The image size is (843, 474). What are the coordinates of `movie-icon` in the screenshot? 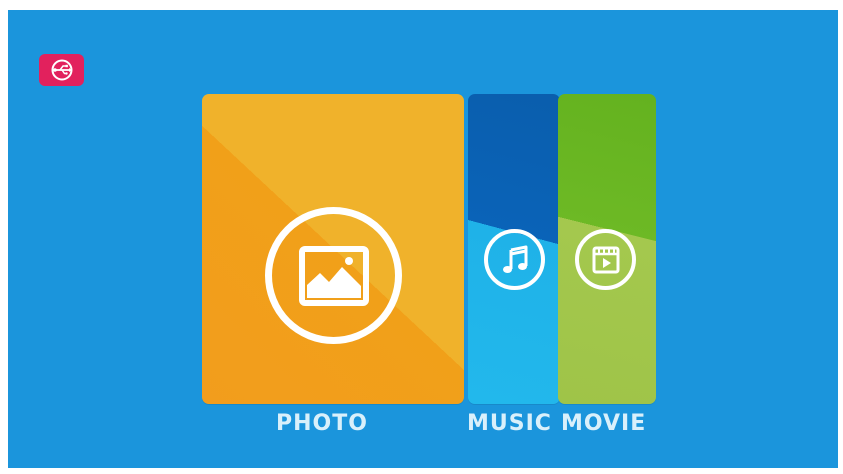 It's located at (605, 259).